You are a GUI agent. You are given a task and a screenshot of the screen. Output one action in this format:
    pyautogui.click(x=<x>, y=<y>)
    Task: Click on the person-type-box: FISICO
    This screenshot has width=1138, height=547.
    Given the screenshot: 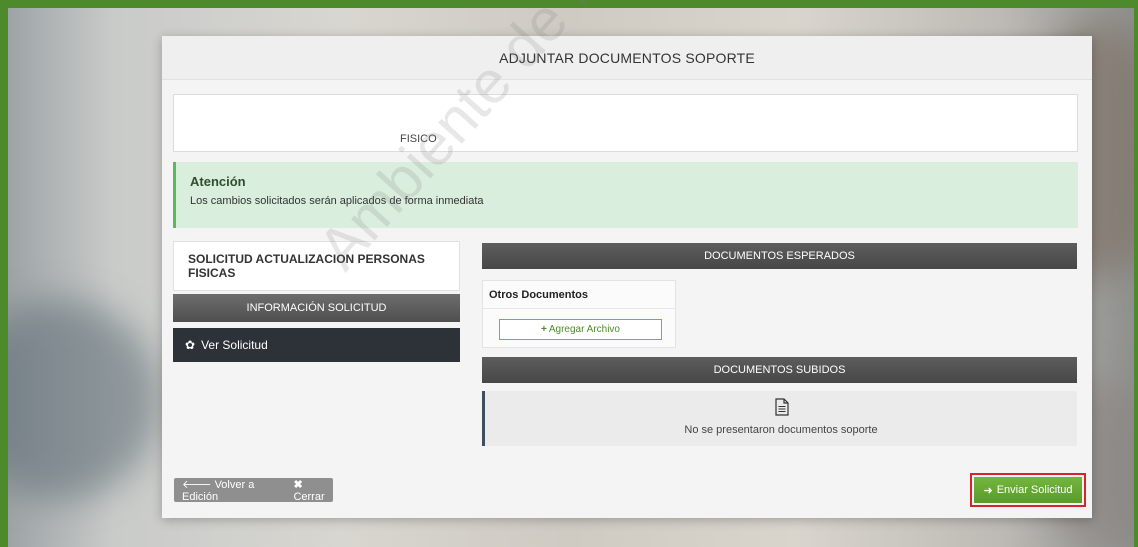 What is the action you would take?
    pyautogui.click(x=625, y=123)
    